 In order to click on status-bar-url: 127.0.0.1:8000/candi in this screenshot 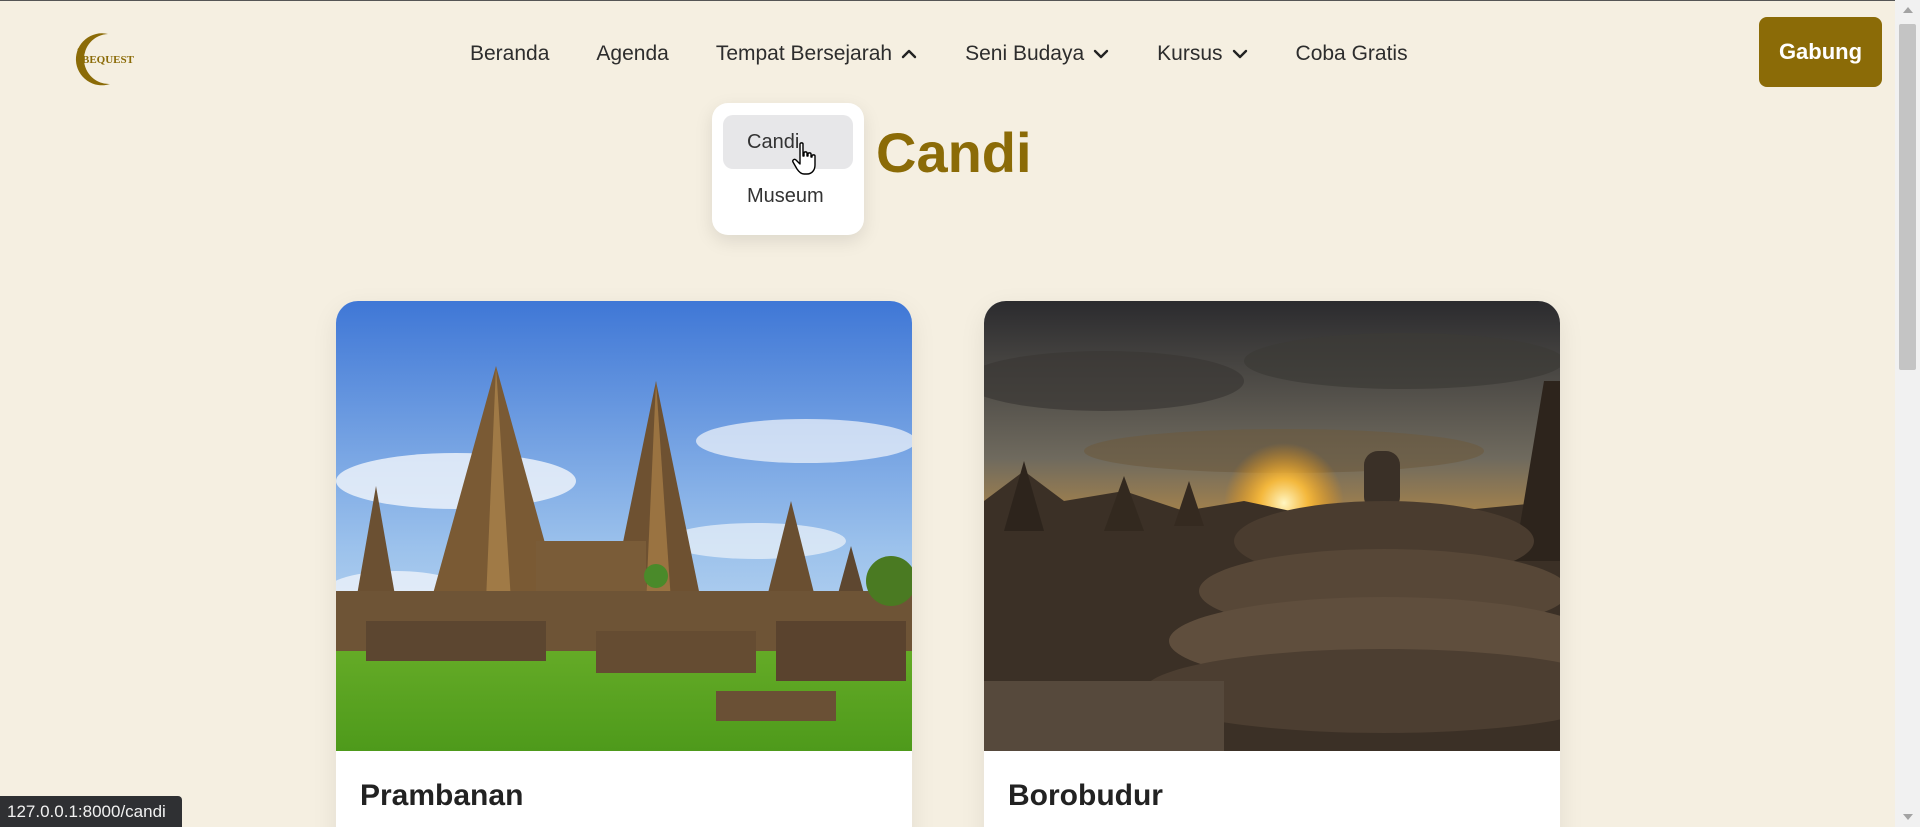, I will do `click(91, 811)`.